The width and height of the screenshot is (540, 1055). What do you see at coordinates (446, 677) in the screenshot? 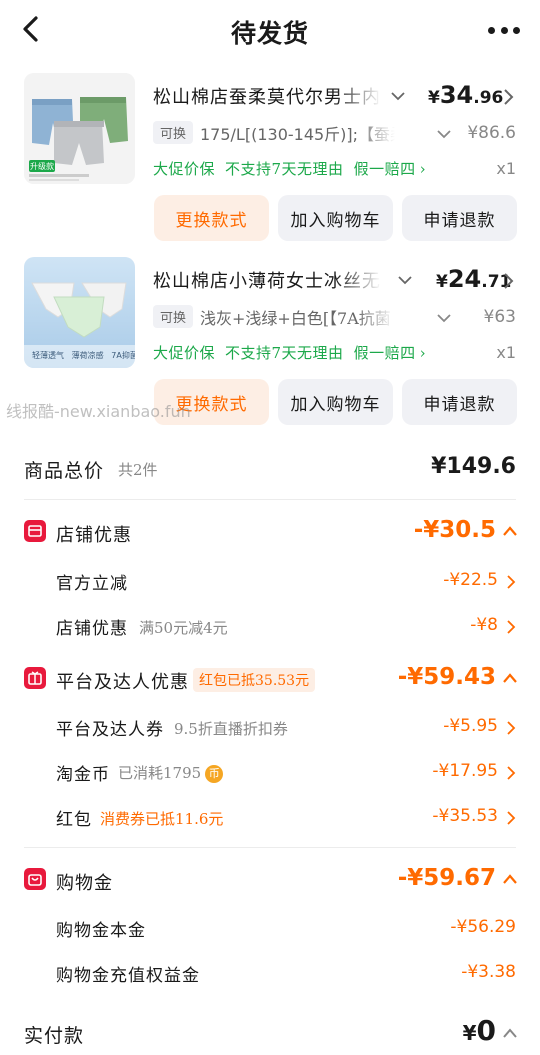
I see `platform-discount-value: -¥59.43` at bounding box center [446, 677].